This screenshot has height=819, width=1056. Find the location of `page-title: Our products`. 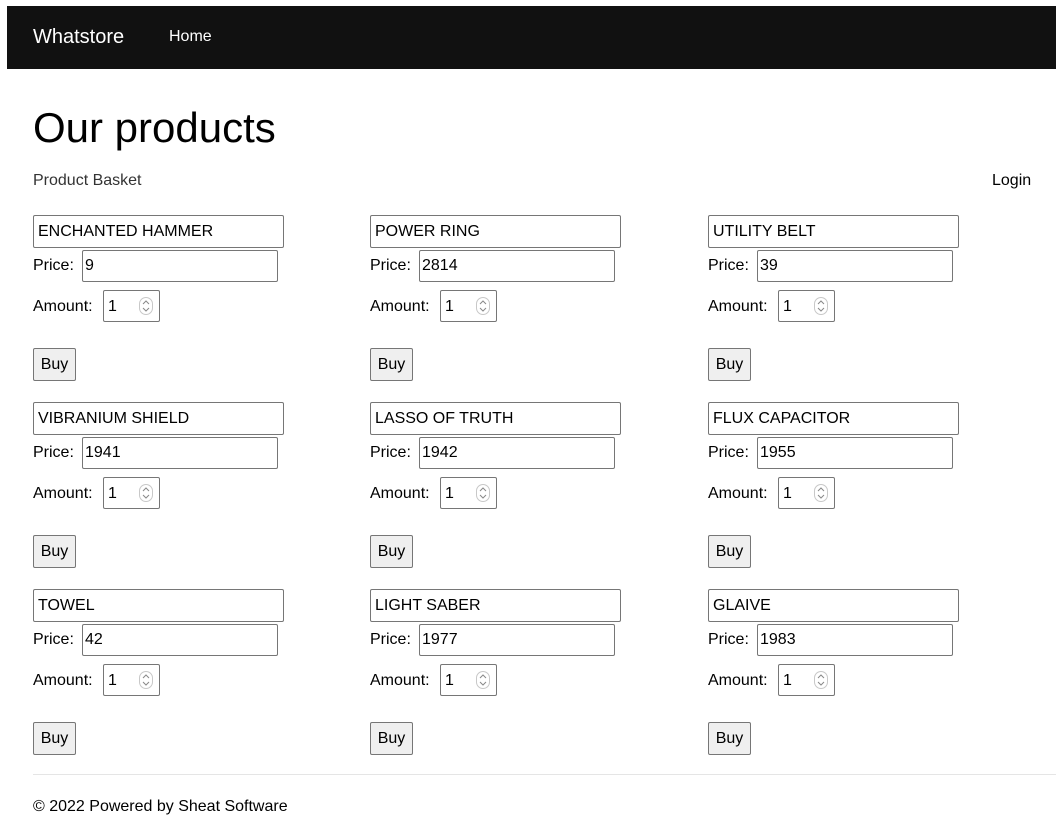

page-title: Our products is located at coordinates (154, 127).